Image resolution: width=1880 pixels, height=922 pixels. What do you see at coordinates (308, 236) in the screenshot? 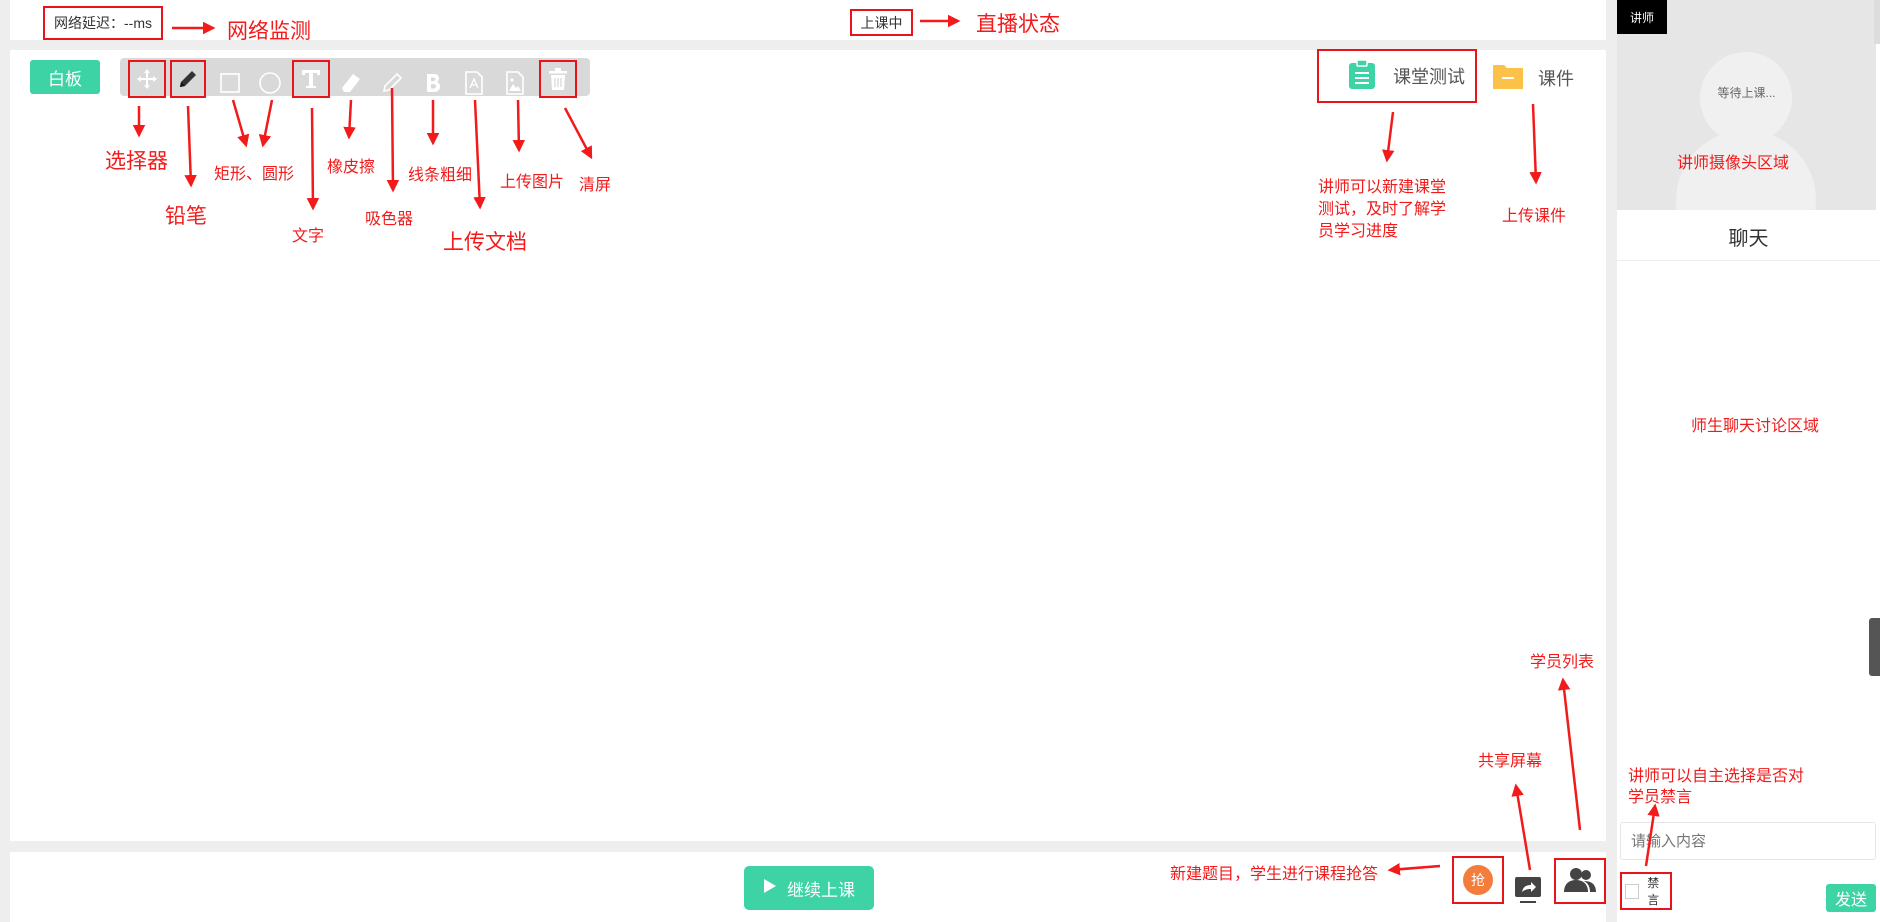
I see `annotation-text: 文字` at bounding box center [308, 236].